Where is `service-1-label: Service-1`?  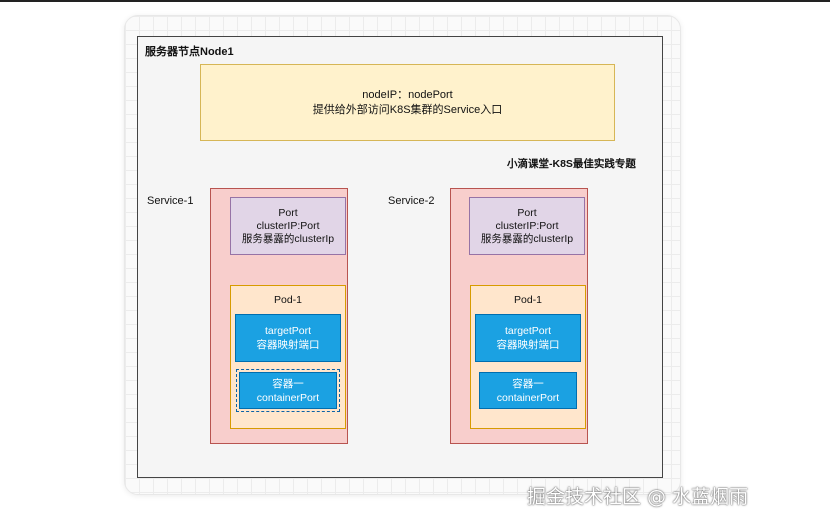 service-1-label: Service-1 is located at coordinates (170, 201).